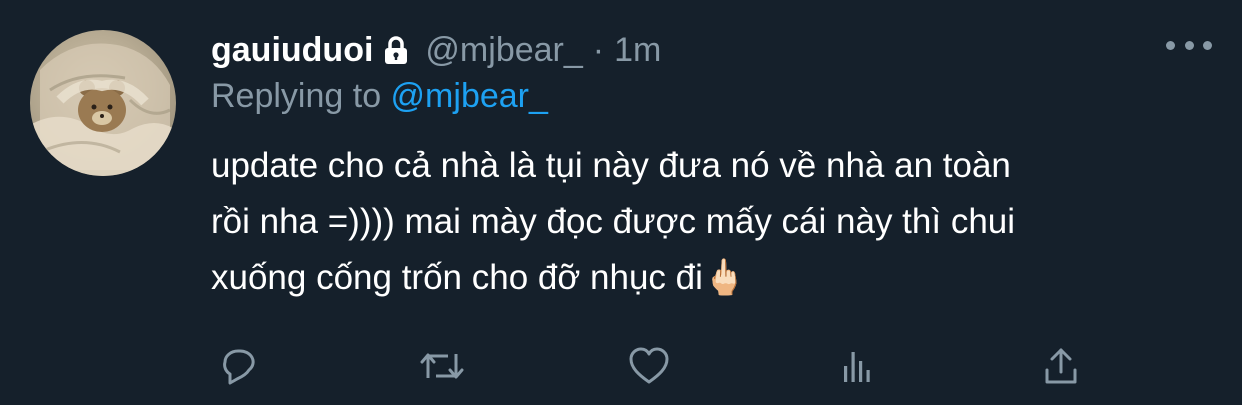 The width and height of the screenshot is (1242, 405). I want to click on more-dots-icon, so click(1189, 45).